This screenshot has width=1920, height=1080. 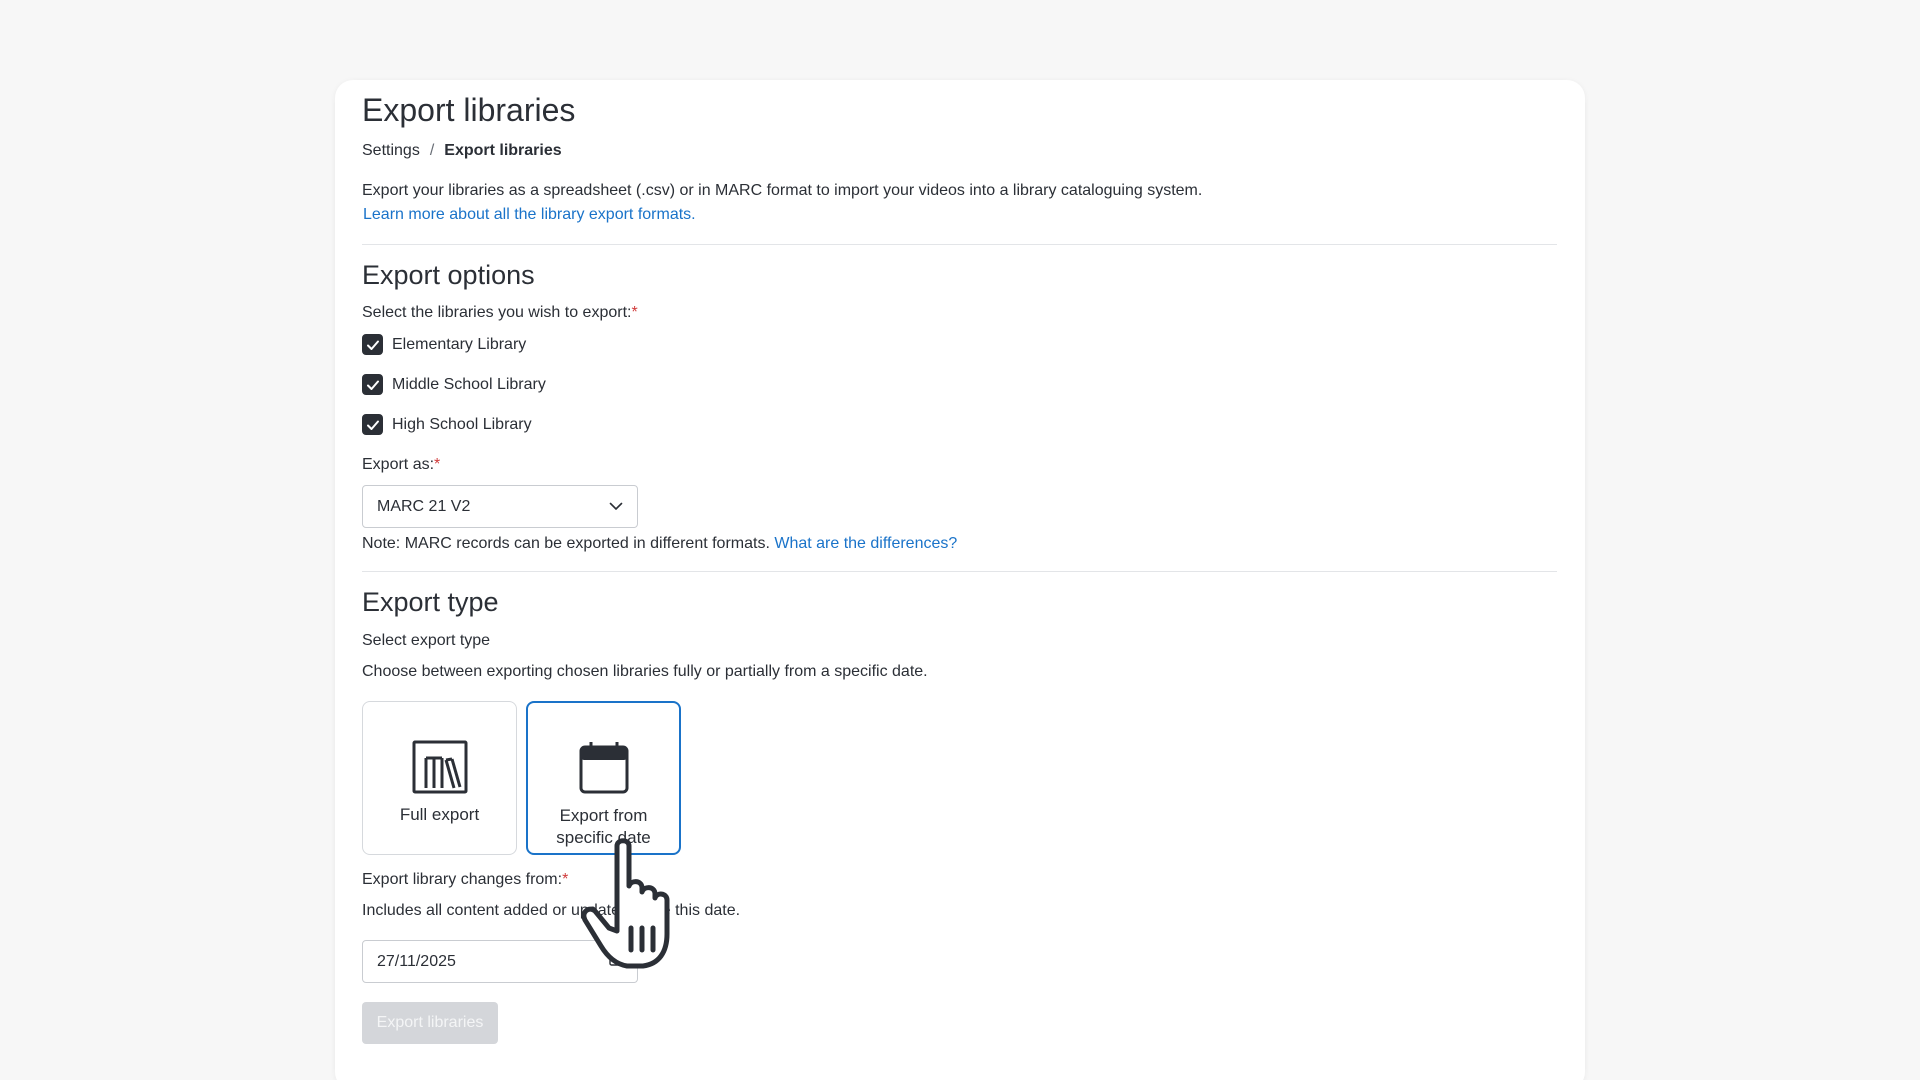 What do you see at coordinates (462, 424) in the screenshot?
I see `library-label: High School Library` at bounding box center [462, 424].